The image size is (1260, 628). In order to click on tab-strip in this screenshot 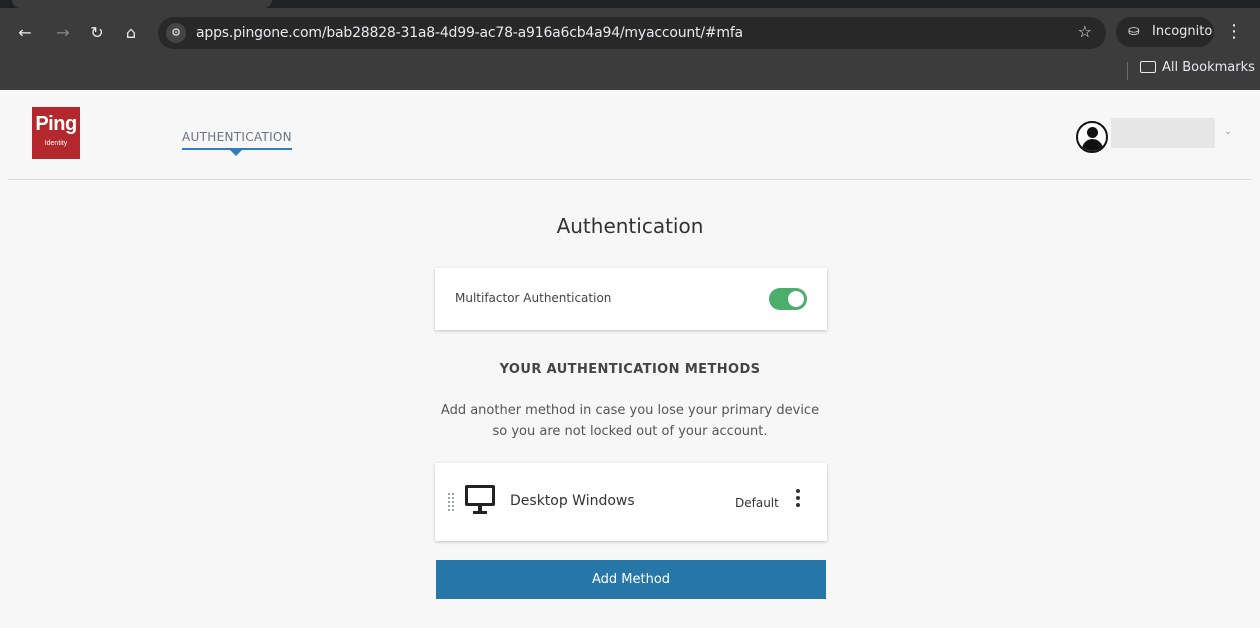, I will do `click(630, 4)`.